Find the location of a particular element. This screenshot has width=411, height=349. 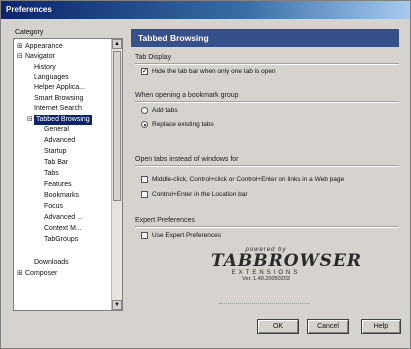

title-bar: Preferences is located at coordinates (205, 10).